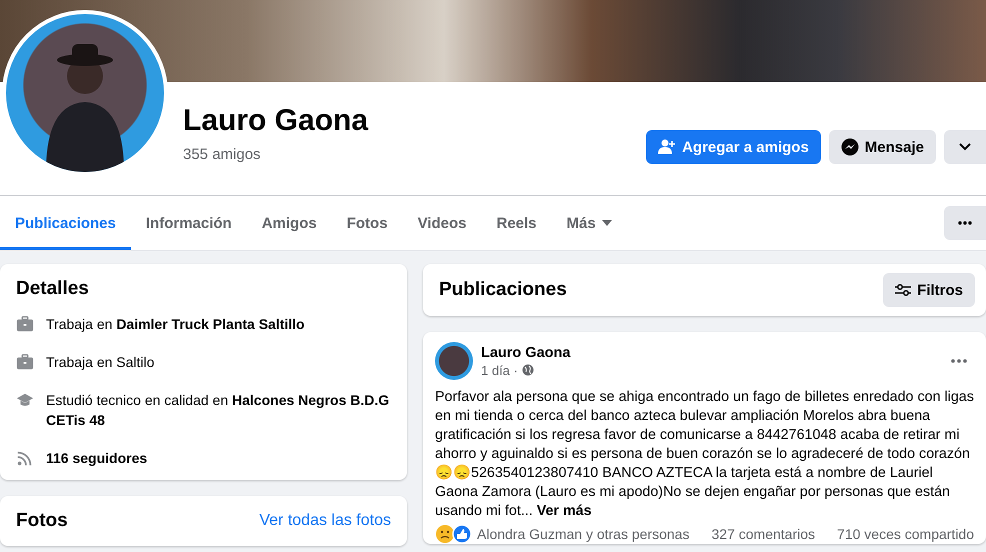 Image resolution: width=986 pixels, height=552 pixels. Describe the element at coordinates (929, 290) in the screenshot. I see `filter-button: Filtros` at that location.